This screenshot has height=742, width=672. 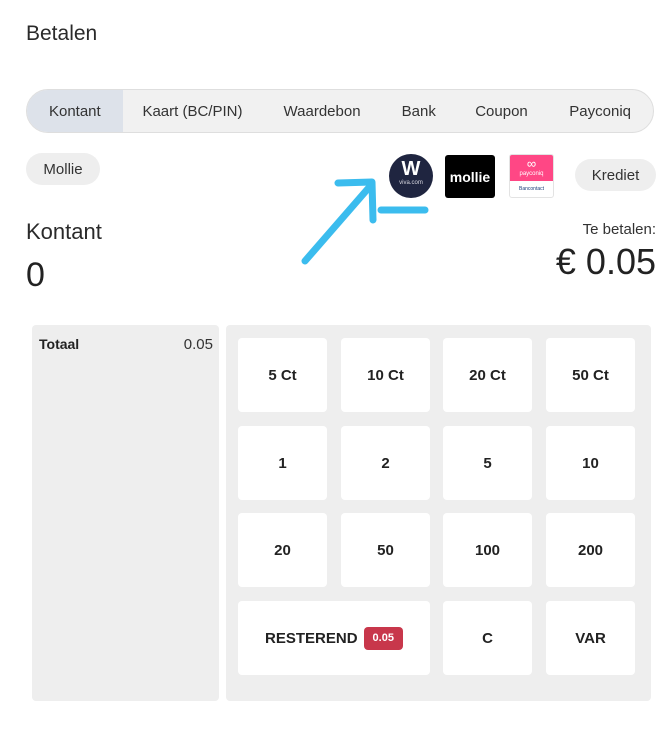 I want to click on amount-due-value: € 0.05, so click(x=605, y=261).